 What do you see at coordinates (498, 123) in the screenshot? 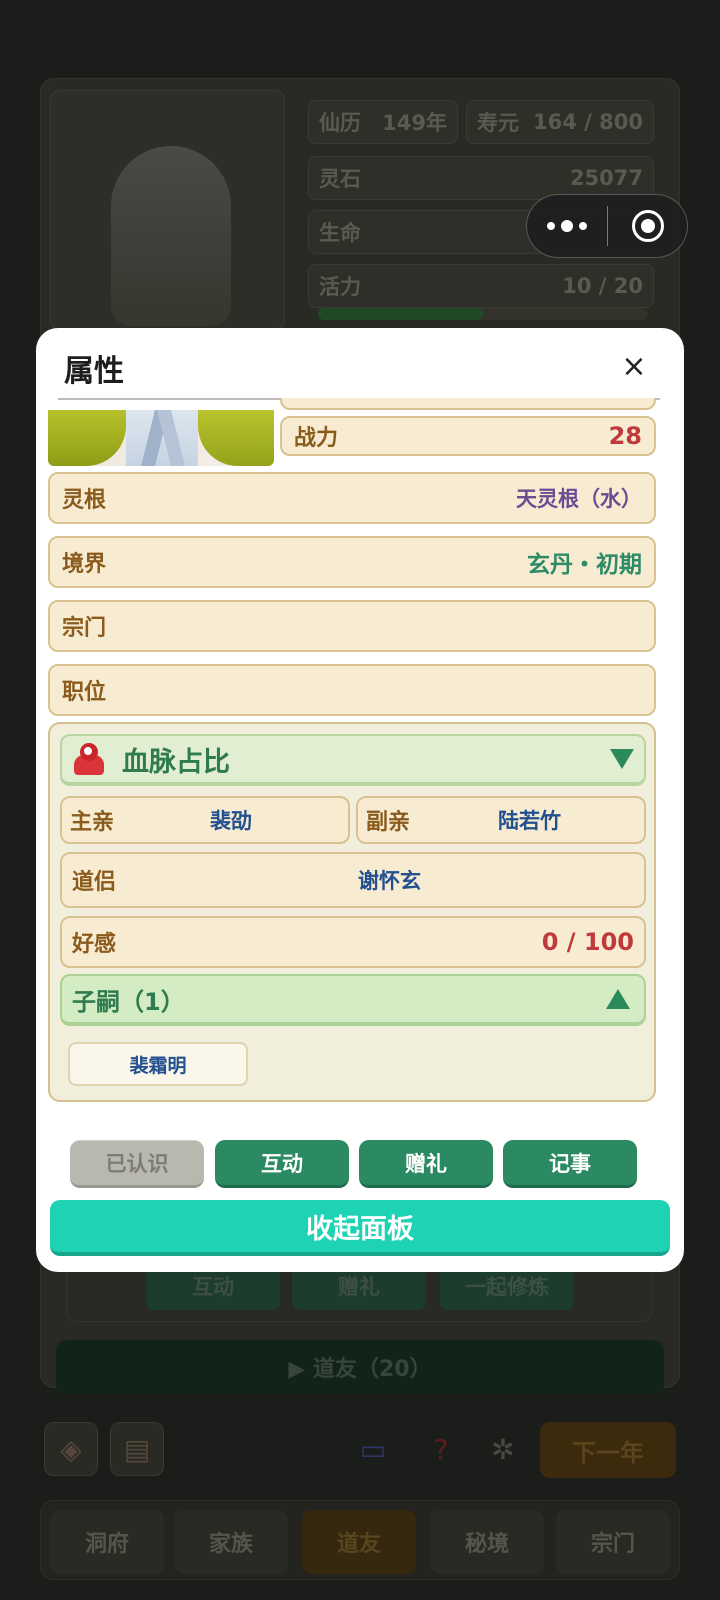
I see `lifespan-label: 寿元` at bounding box center [498, 123].